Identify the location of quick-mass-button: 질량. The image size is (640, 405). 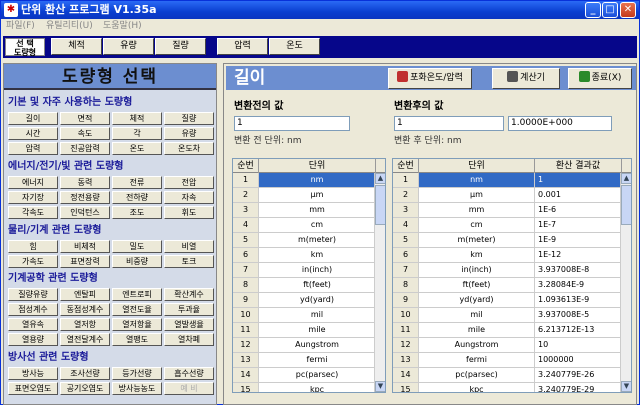
(180, 46).